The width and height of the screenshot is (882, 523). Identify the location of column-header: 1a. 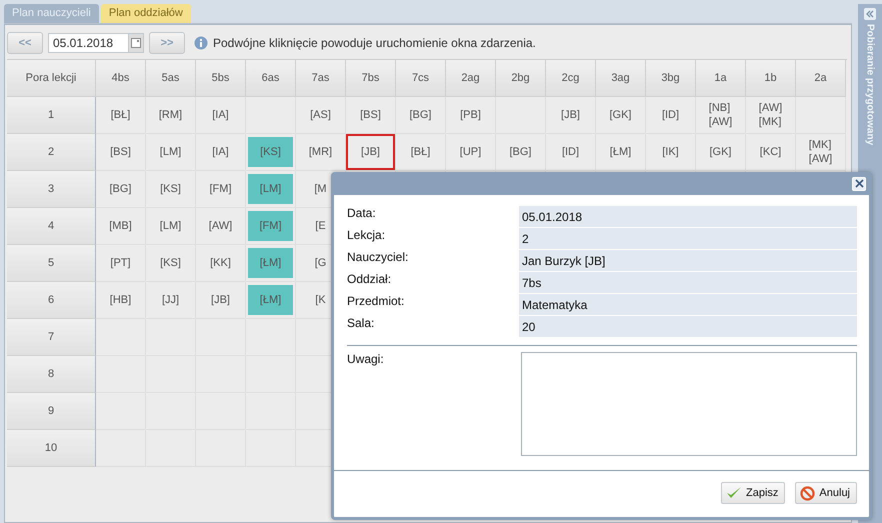
(721, 78).